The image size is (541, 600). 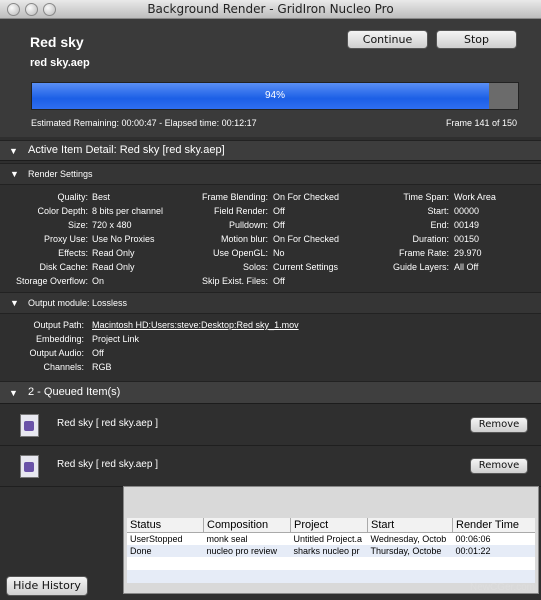 What do you see at coordinates (59, 339) in the screenshot?
I see `output-setting-label: Embedding:` at bounding box center [59, 339].